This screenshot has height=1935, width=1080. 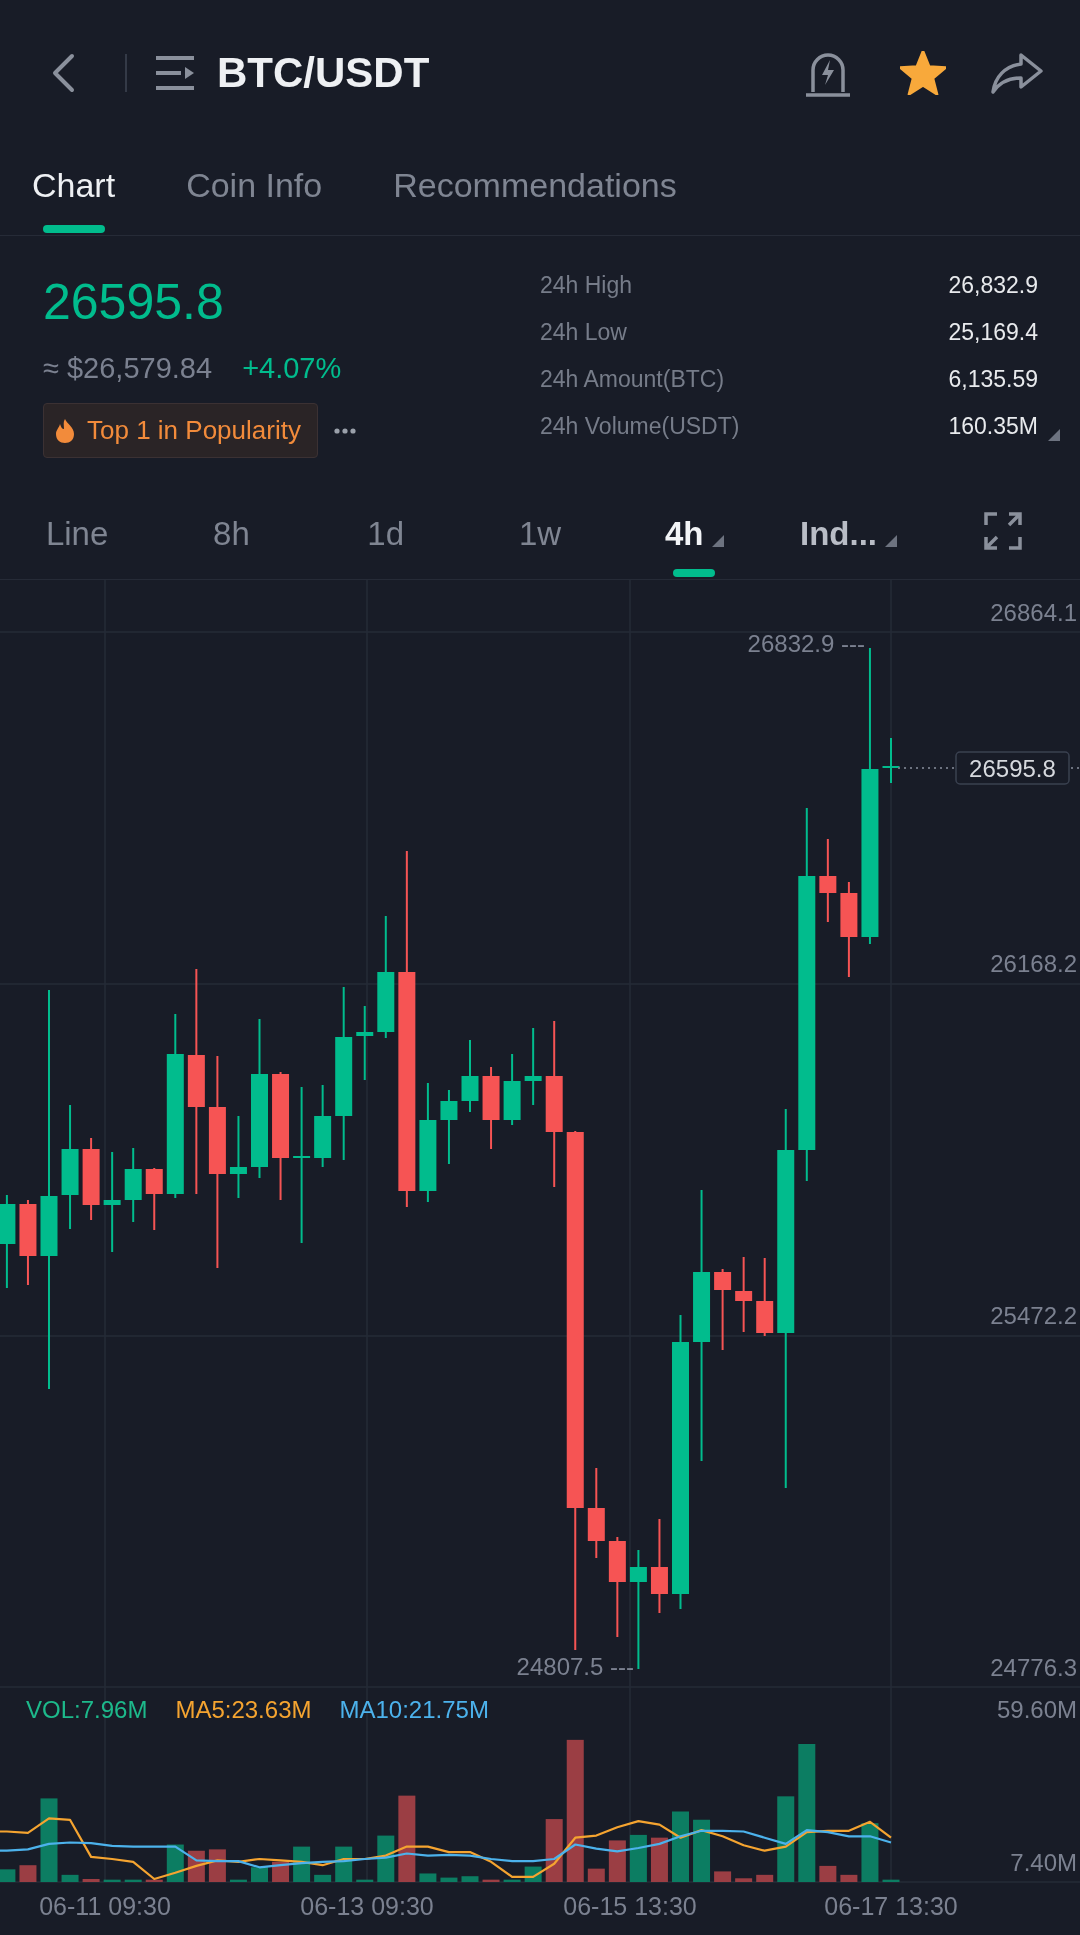 I want to click on tab: Coin Info, so click(x=254, y=190).